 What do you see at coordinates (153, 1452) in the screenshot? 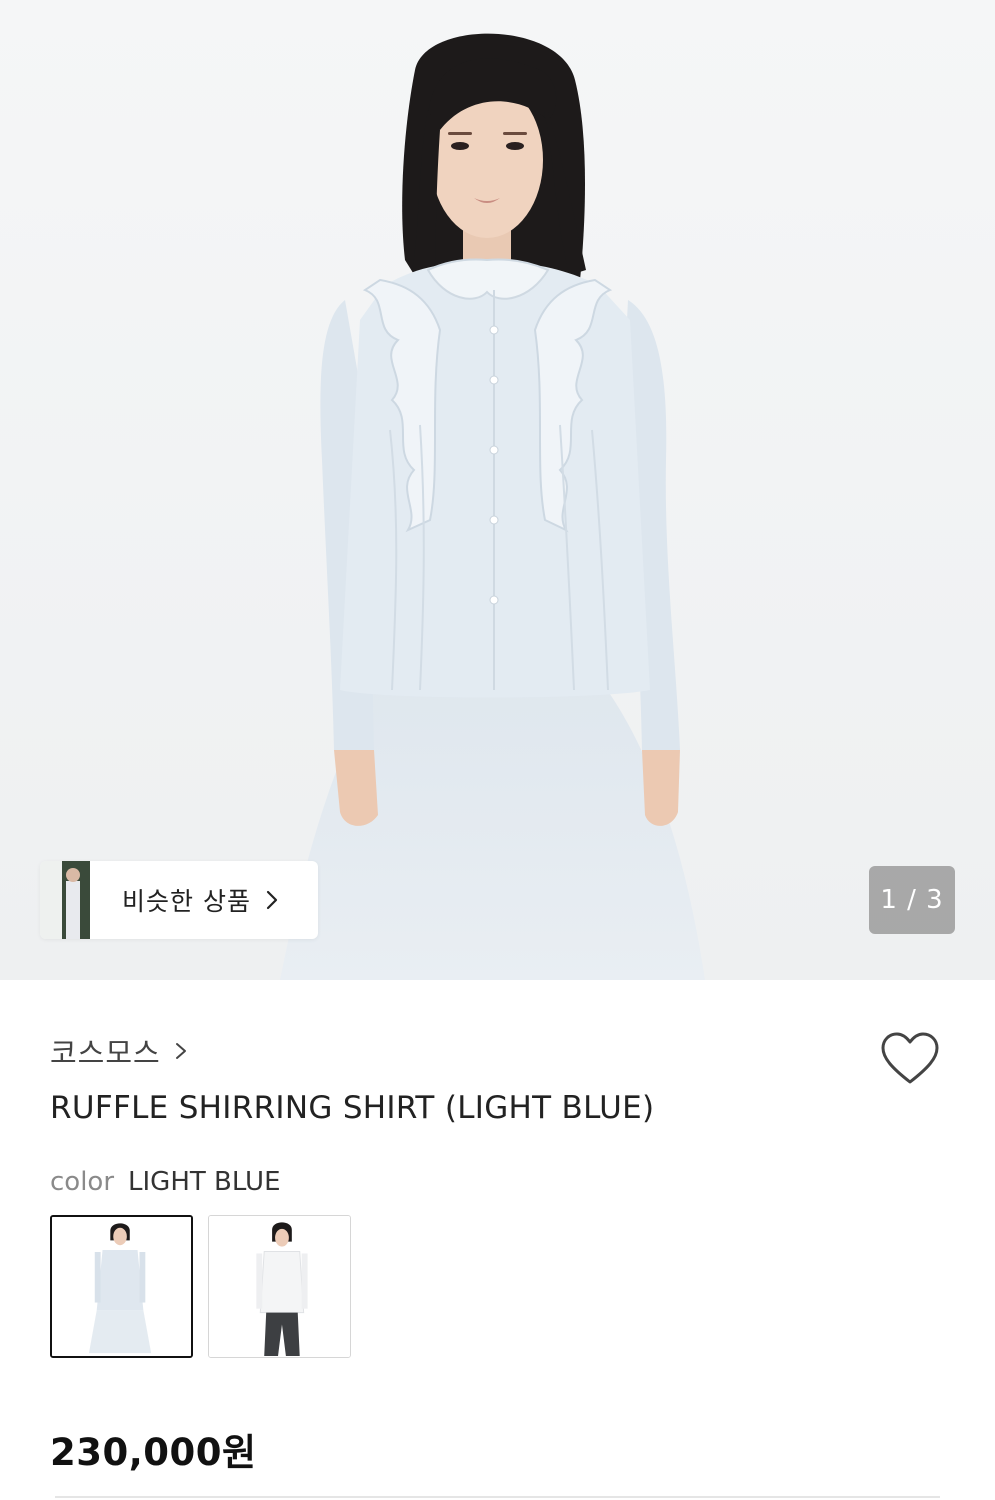
I see `product-price: 230,000원` at bounding box center [153, 1452].